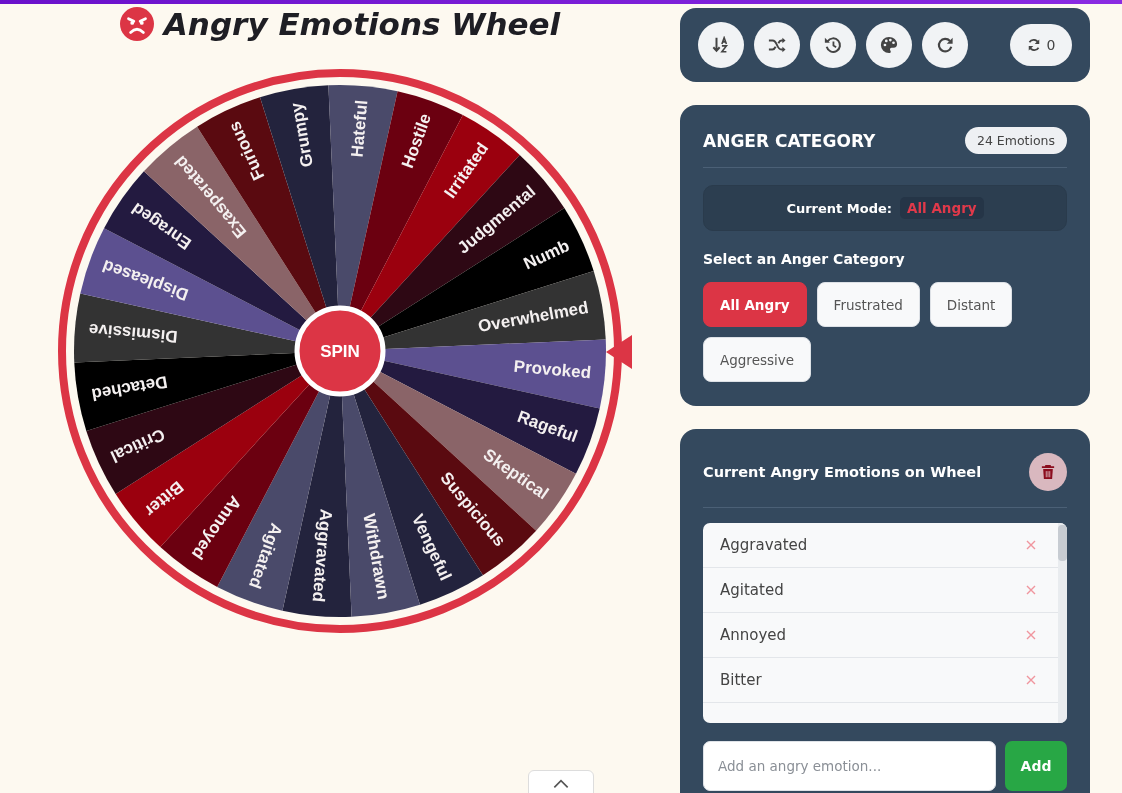  I want to click on mode-value: All Angry, so click(942, 208).